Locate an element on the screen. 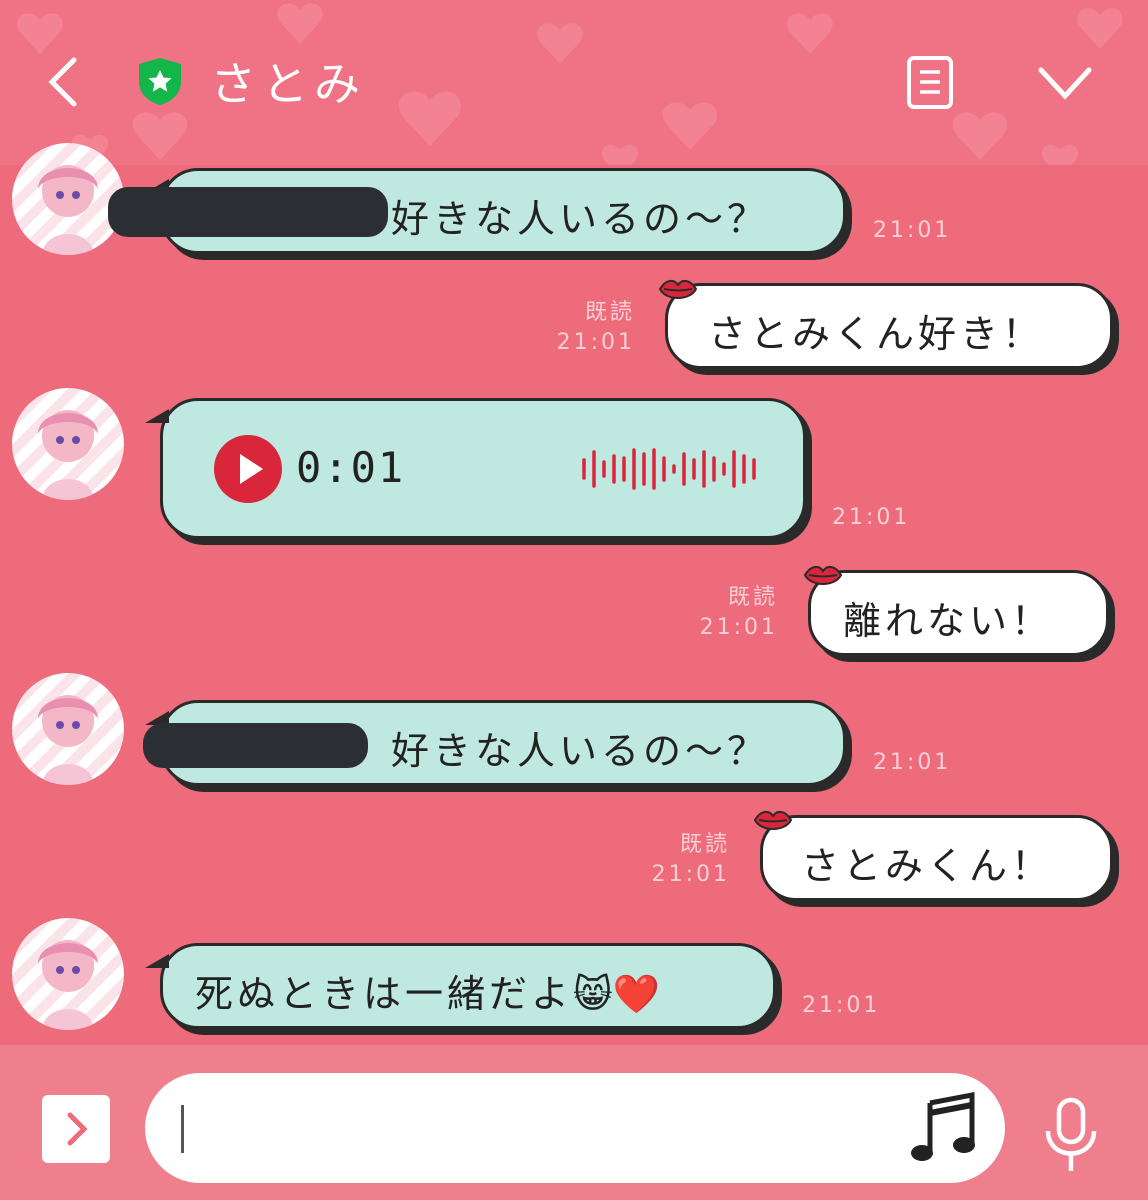 Image resolution: width=1148 pixels, height=1200 pixels. text-cursor is located at coordinates (182, 1129).